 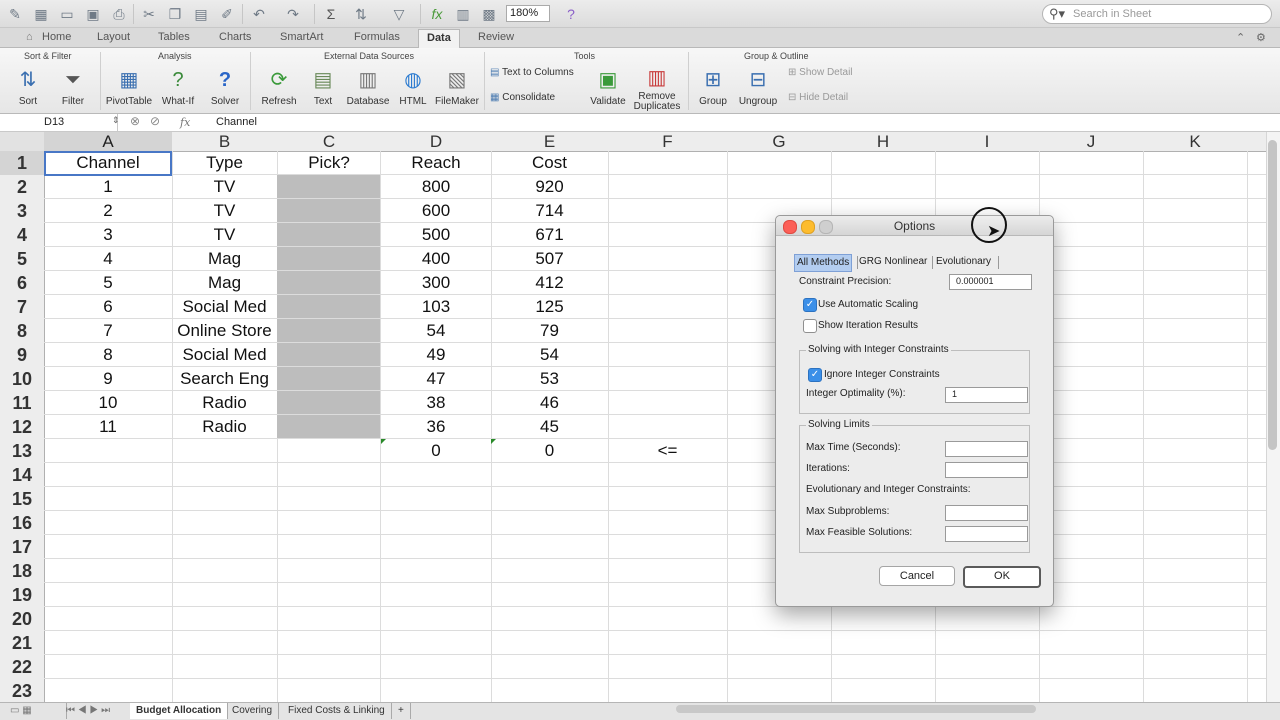 What do you see at coordinates (893, 262) in the screenshot?
I see `tab-grg-nonlinear: GRG Nonlinear` at bounding box center [893, 262].